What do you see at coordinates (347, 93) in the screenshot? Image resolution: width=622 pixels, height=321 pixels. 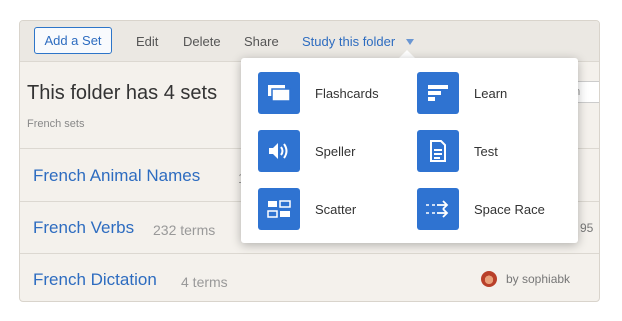 I see `menu-item-label: Flashcards` at bounding box center [347, 93].